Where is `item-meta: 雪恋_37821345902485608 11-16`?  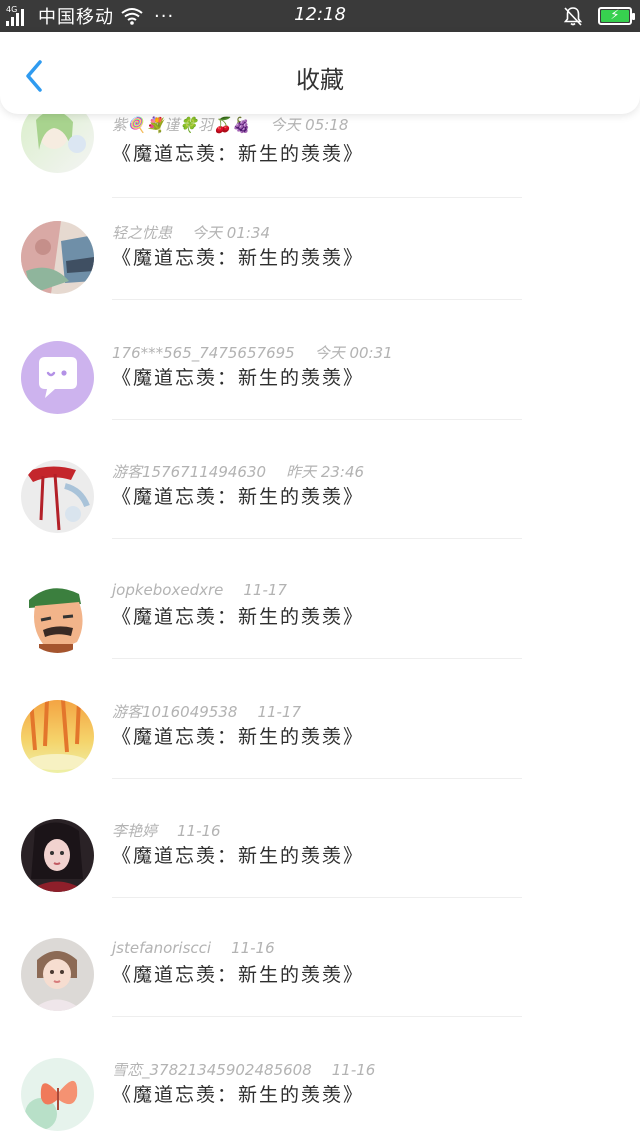 item-meta: 雪恋_37821345902485608 11-16 is located at coordinates (243, 1069).